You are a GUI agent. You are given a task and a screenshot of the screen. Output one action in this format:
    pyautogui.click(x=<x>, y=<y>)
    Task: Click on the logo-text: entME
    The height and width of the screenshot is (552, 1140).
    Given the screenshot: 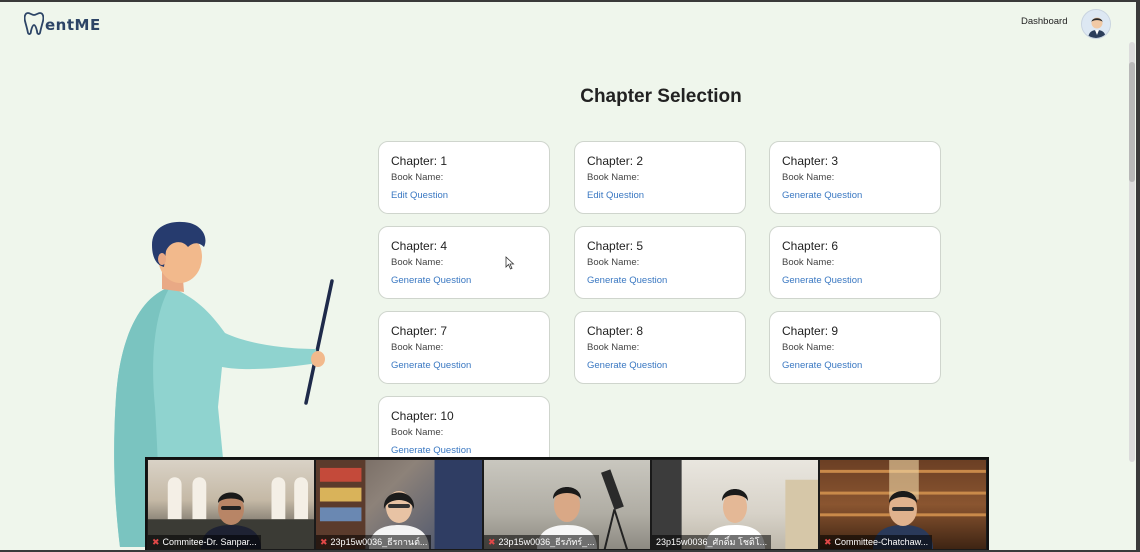 What is the action you would take?
    pyautogui.click(x=73, y=25)
    